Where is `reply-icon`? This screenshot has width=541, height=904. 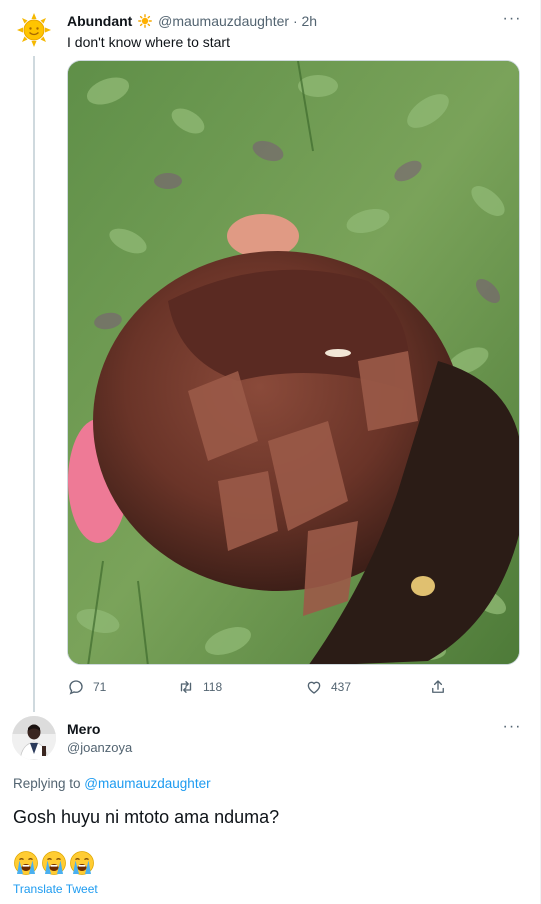
reply-icon is located at coordinates (76, 687).